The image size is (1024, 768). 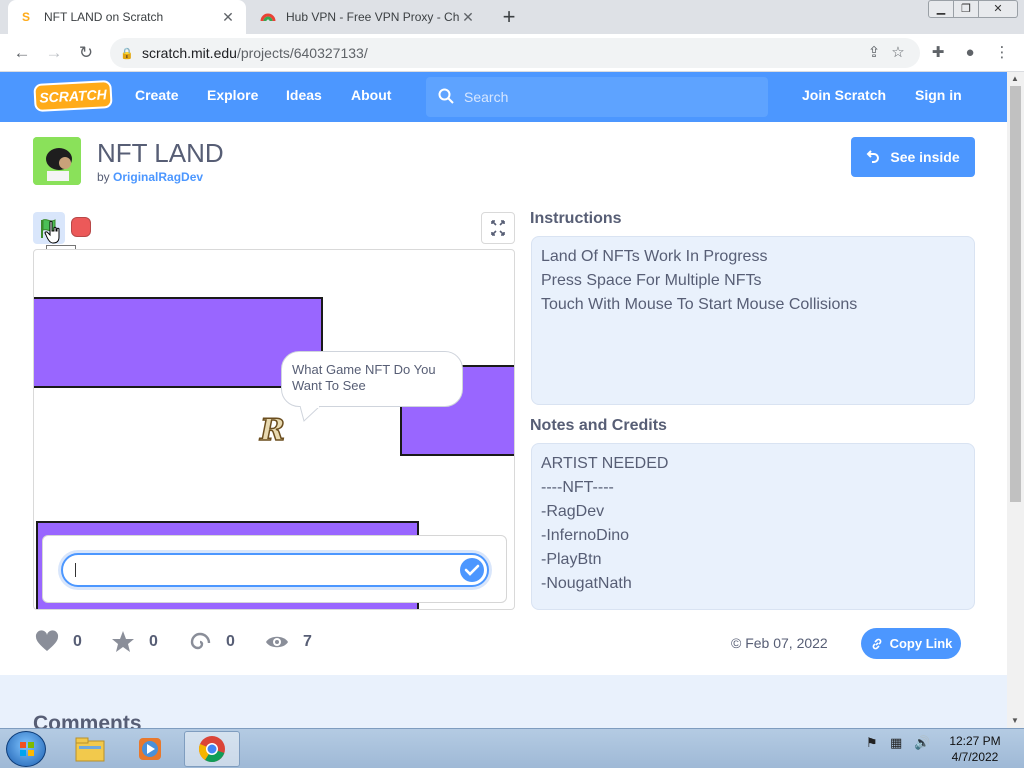 What do you see at coordinates (127, 53) in the screenshot?
I see `lock-icon: 🔒` at bounding box center [127, 53].